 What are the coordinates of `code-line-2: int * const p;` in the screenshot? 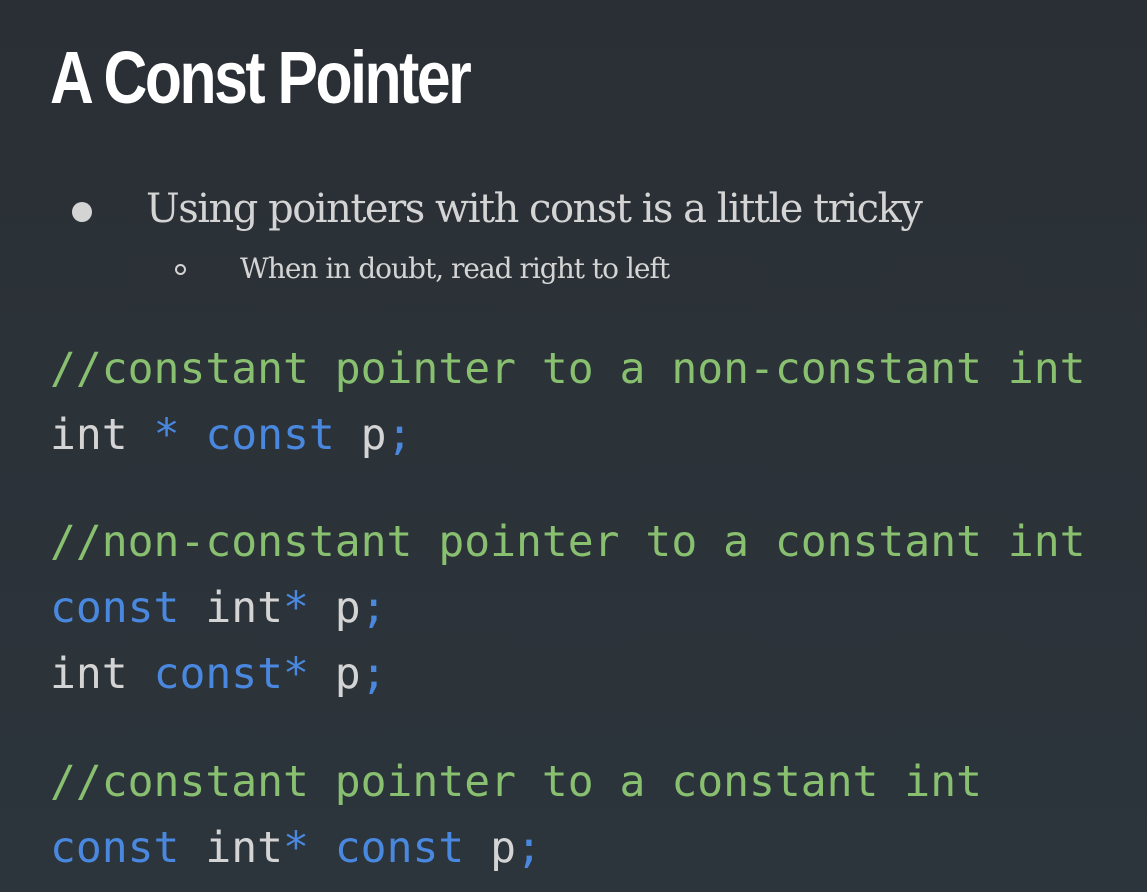 It's located at (231, 435).